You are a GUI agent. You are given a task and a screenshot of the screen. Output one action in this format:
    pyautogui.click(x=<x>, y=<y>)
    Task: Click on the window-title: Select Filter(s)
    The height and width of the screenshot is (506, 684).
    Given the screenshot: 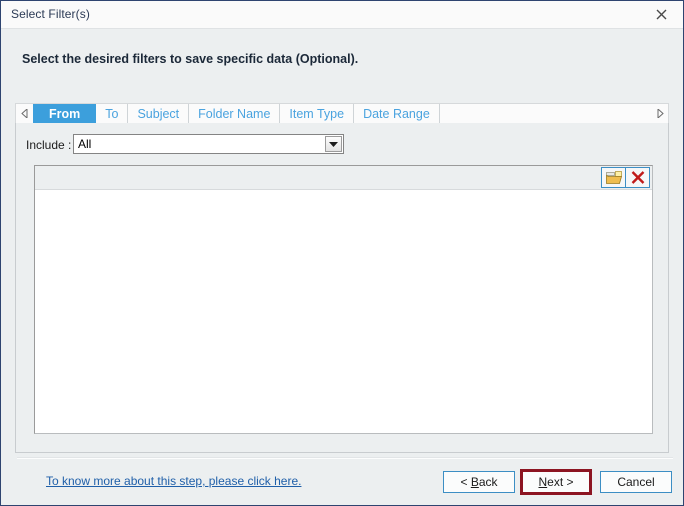 What is the action you would take?
    pyautogui.click(x=50, y=14)
    